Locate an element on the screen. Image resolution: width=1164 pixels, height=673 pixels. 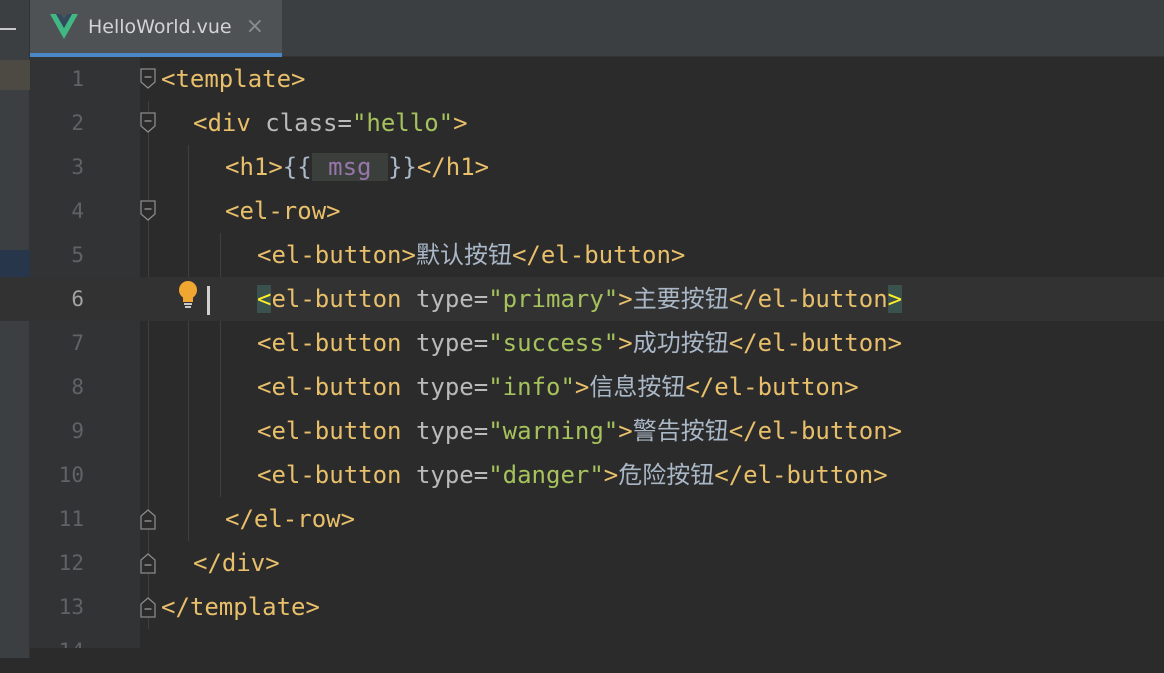
code-line: 4 <el-row> is located at coordinates (582, 211).